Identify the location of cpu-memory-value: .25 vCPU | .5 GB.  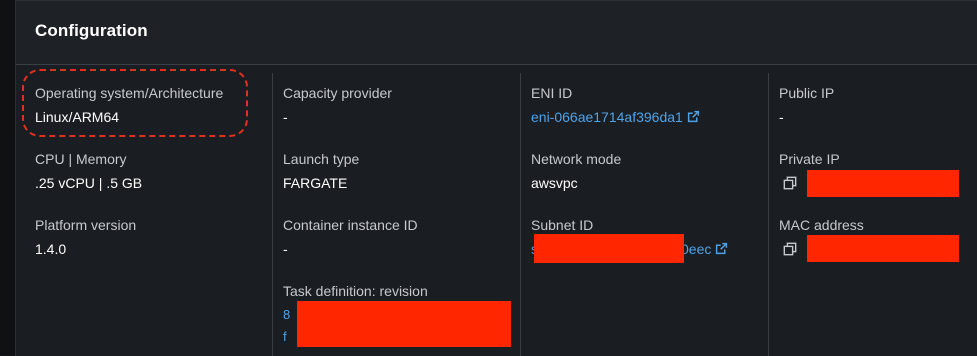
(89, 183).